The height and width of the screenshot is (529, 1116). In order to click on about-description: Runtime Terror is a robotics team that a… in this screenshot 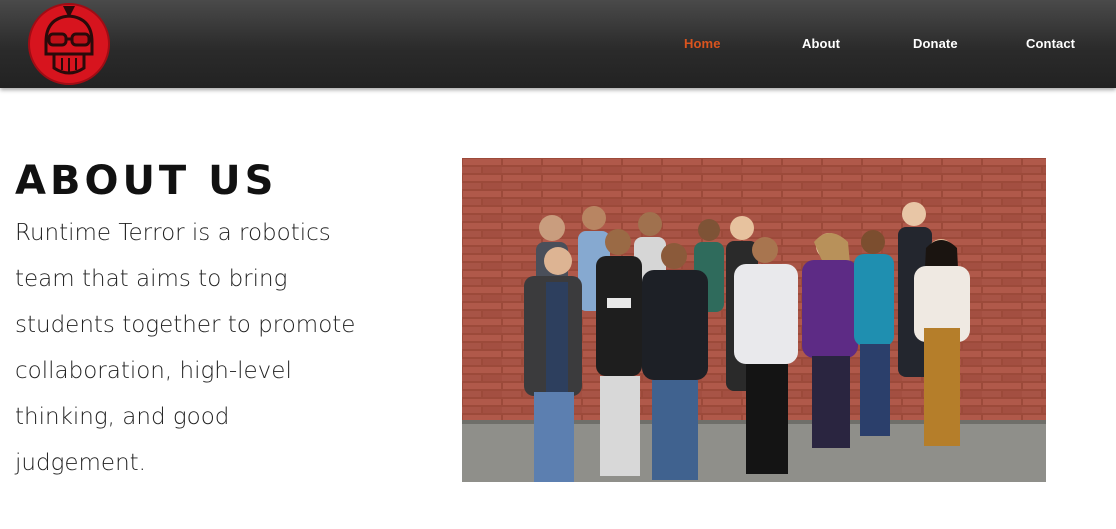, I will do `click(185, 348)`.